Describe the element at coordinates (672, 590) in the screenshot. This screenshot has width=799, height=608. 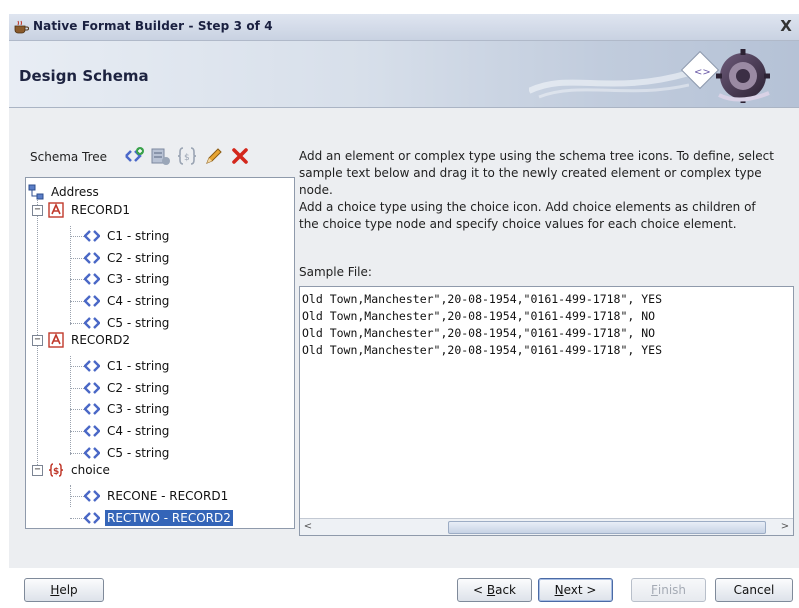
I see `finish-post: inish` at that location.